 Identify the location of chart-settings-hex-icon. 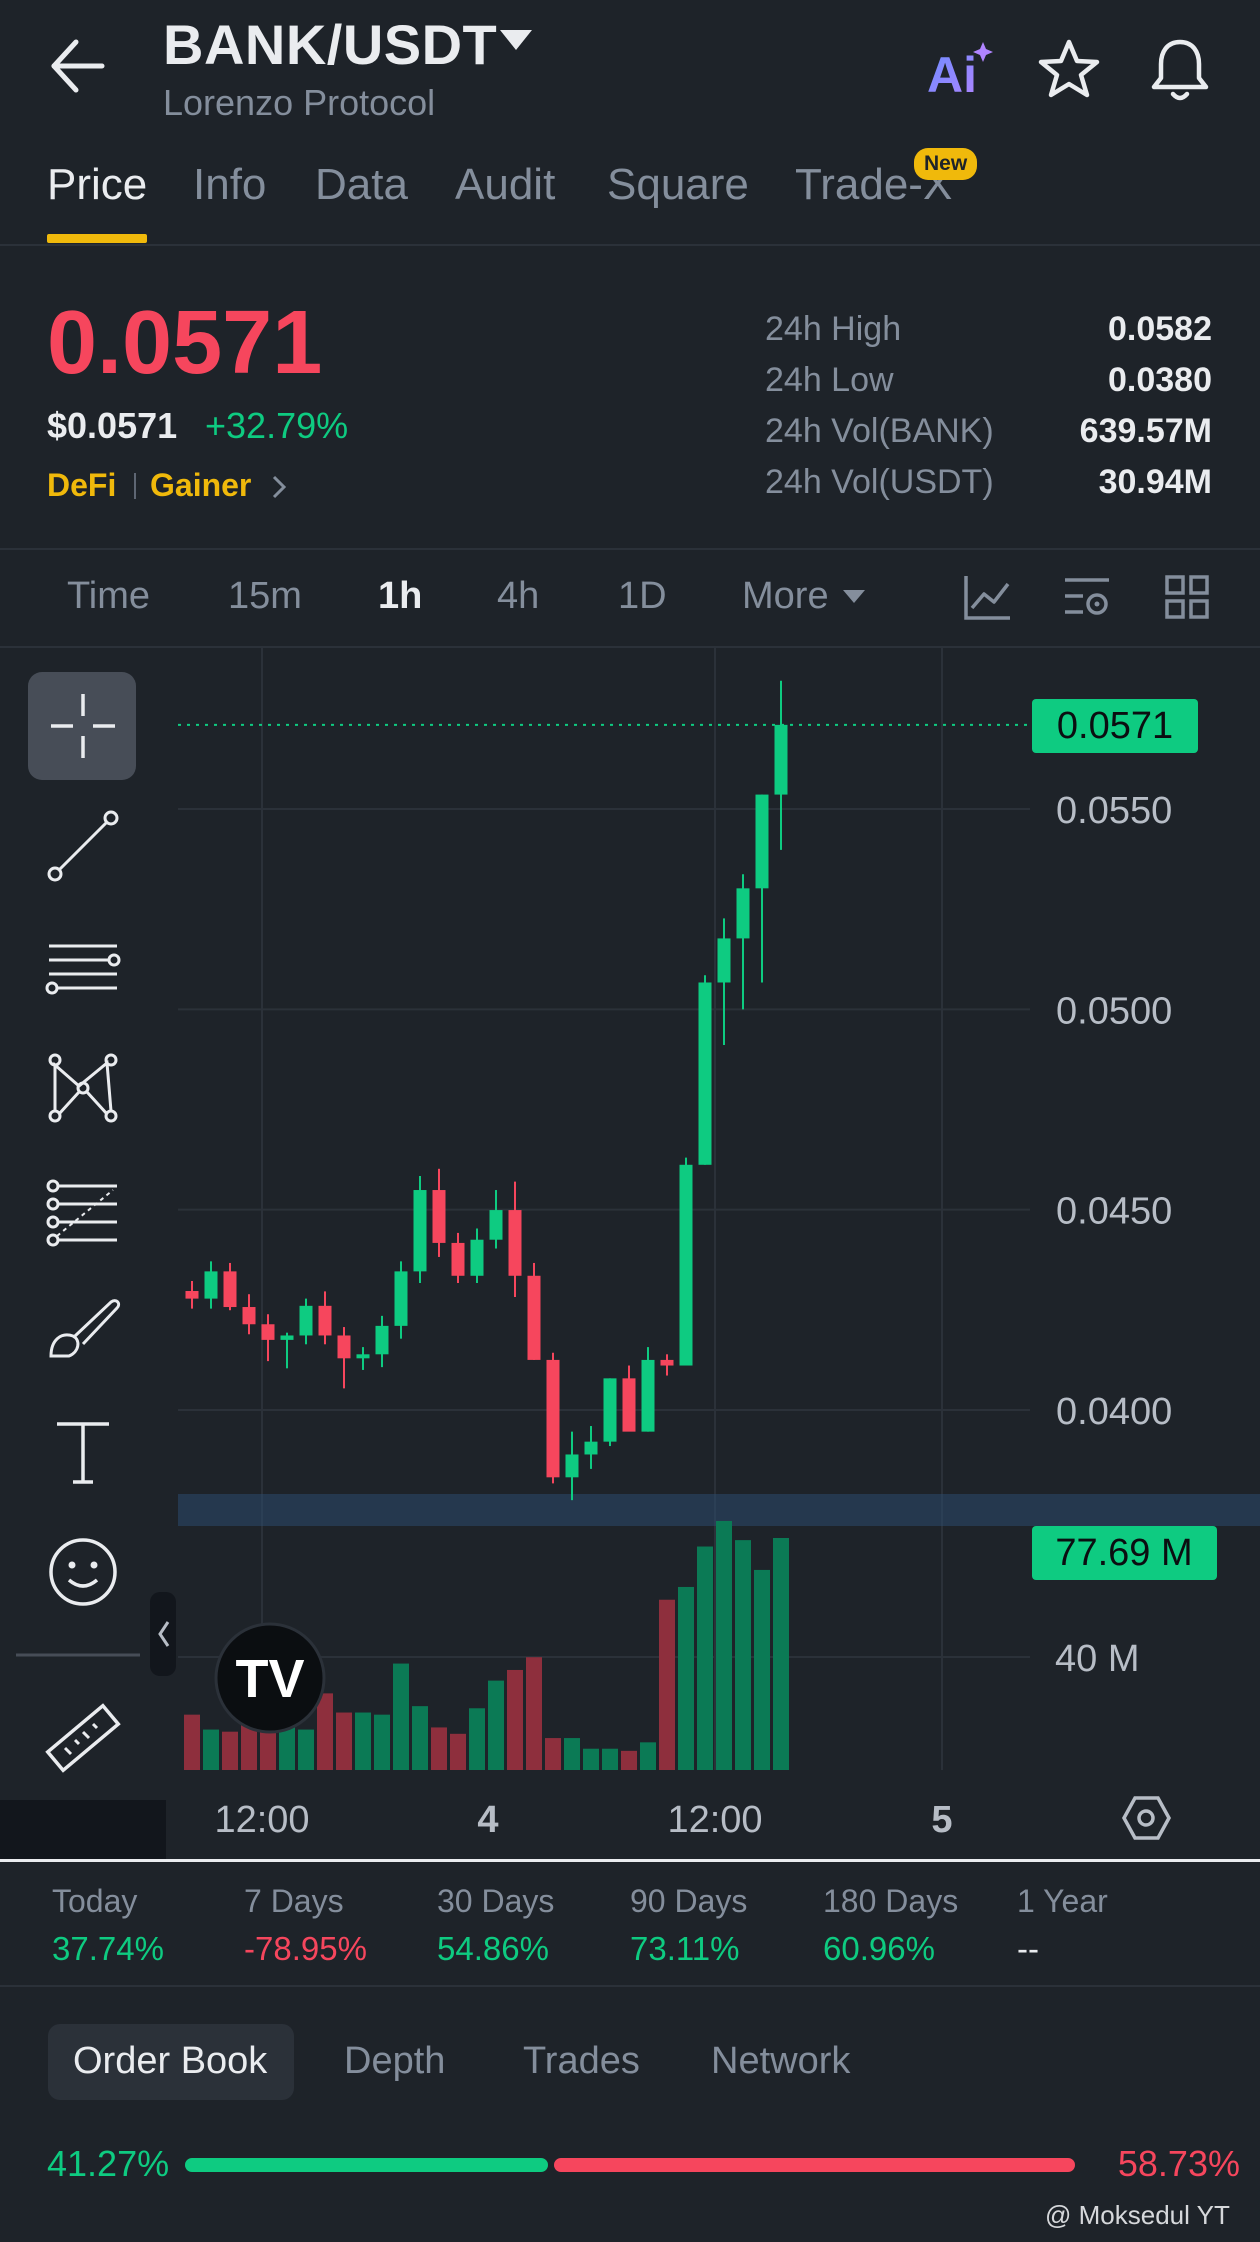
(1146, 1818).